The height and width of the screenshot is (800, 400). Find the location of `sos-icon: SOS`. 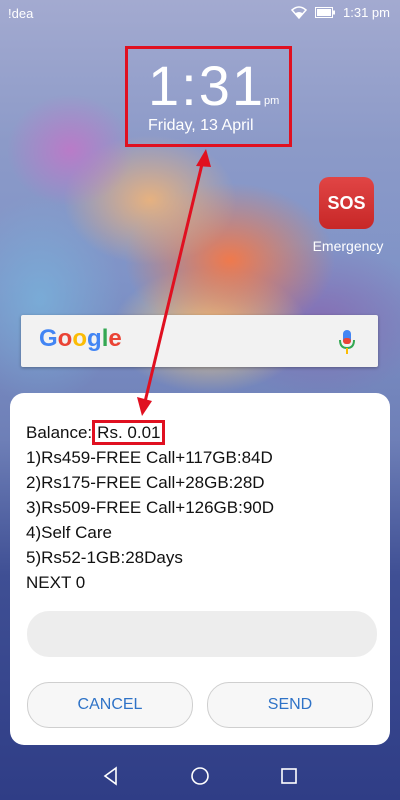

sos-icon: SOS is located at coordinates (346, 203).